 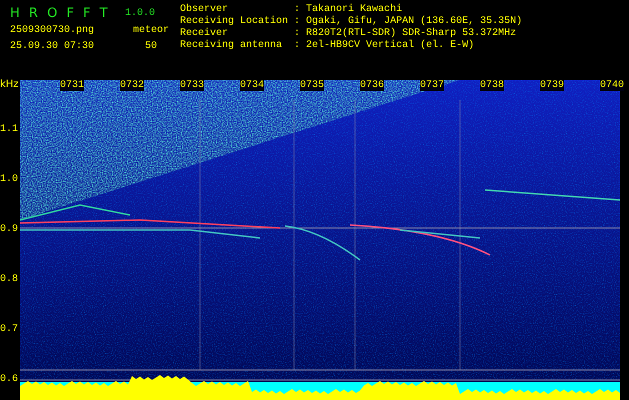 I want to click on time-label: 0740, so click(x=612, y=85).